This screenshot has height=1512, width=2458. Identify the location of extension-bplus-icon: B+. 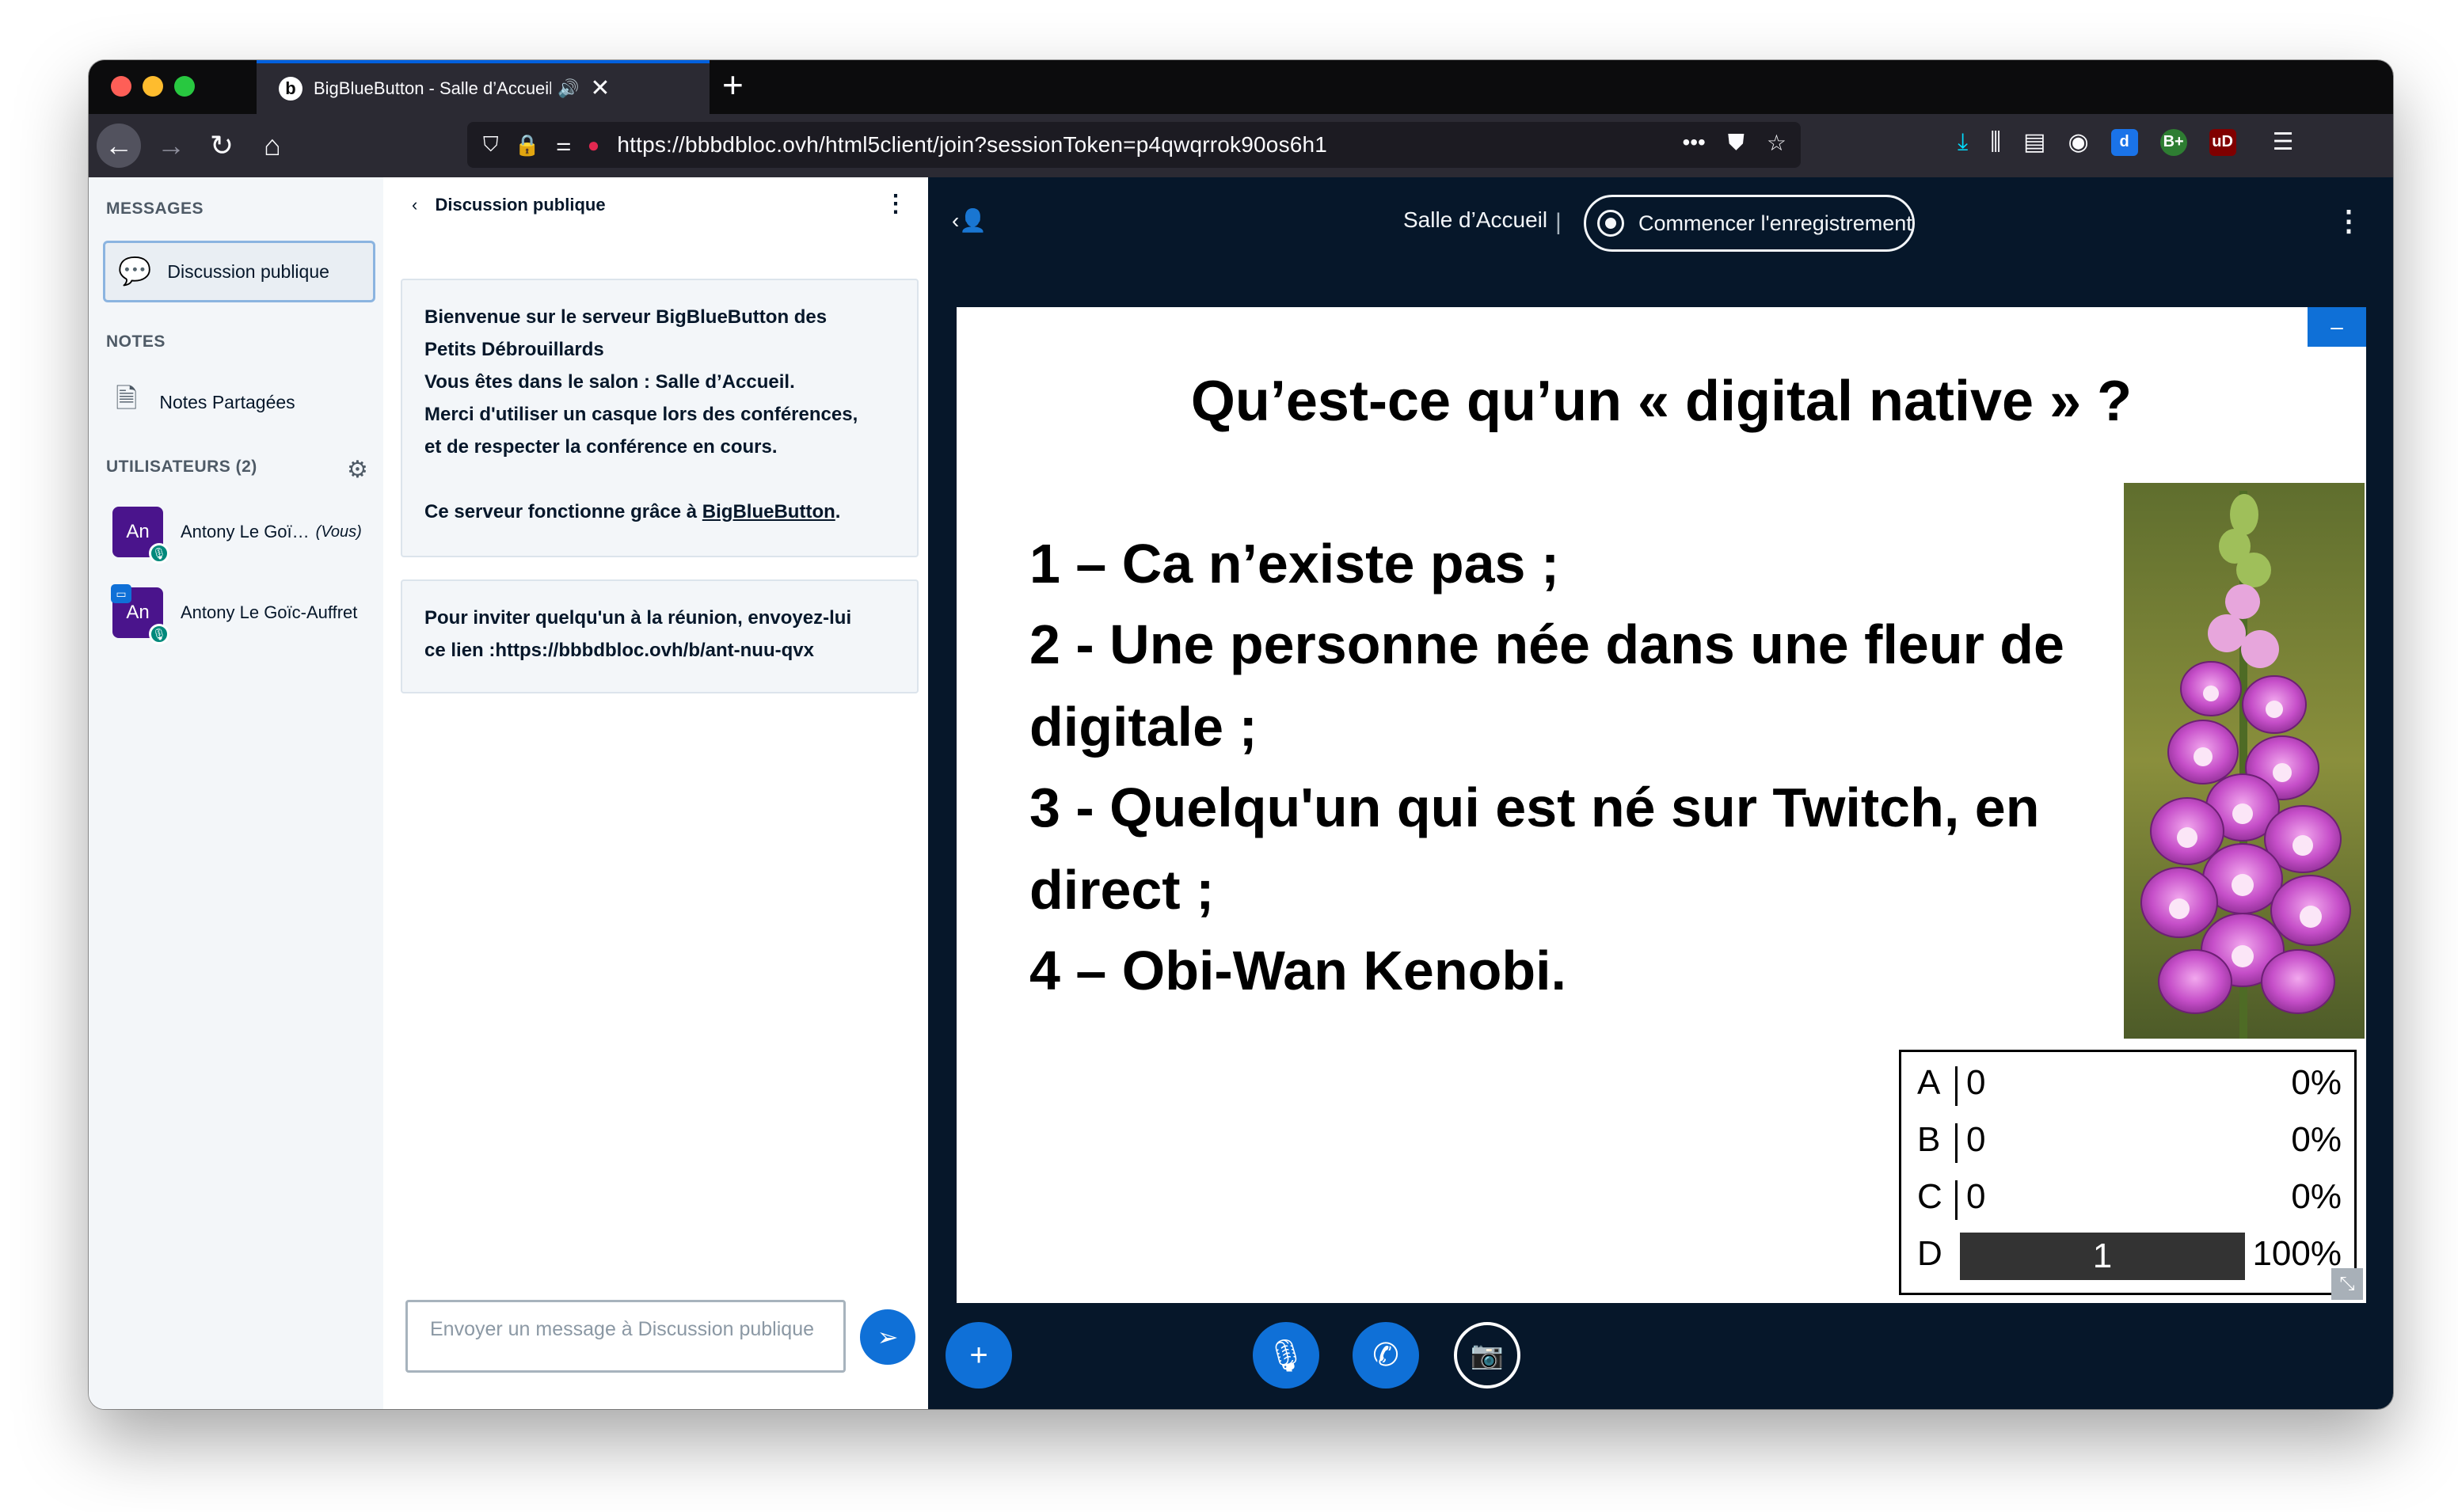
(2173, 142).